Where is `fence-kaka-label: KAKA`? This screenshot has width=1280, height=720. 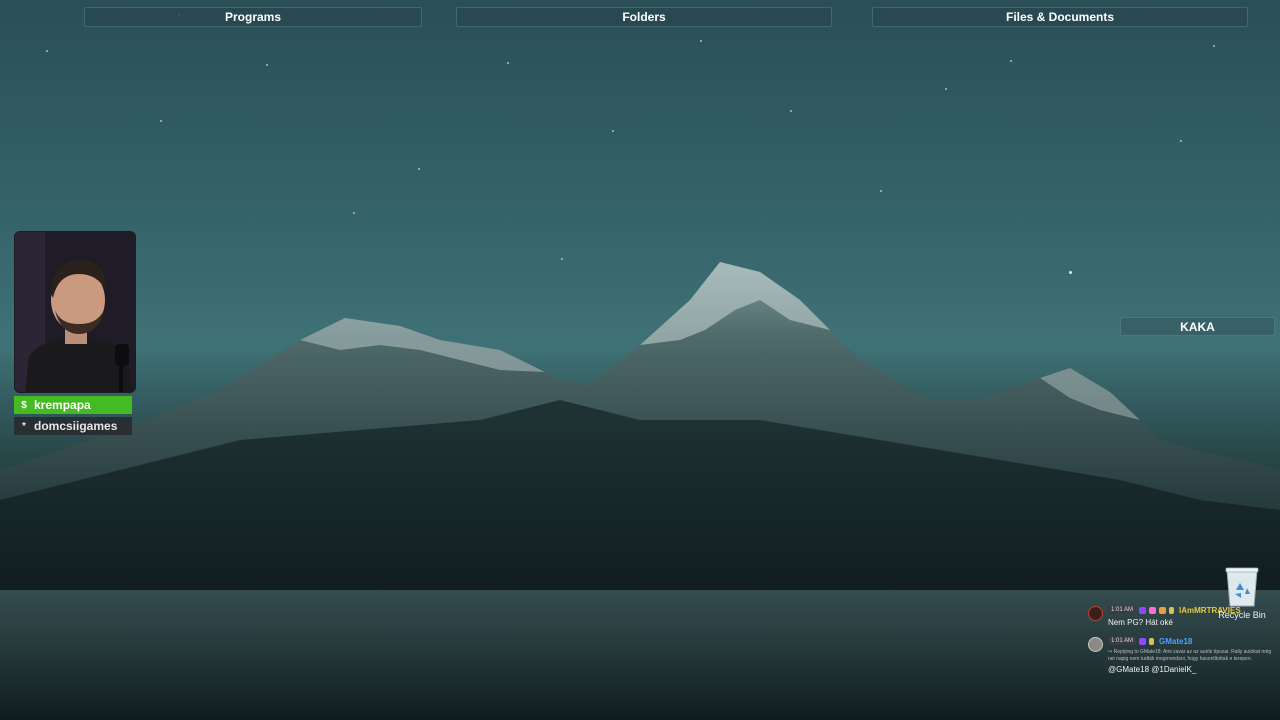
fence-kaka-label: KAKA is located at coordinates (1197, 326).